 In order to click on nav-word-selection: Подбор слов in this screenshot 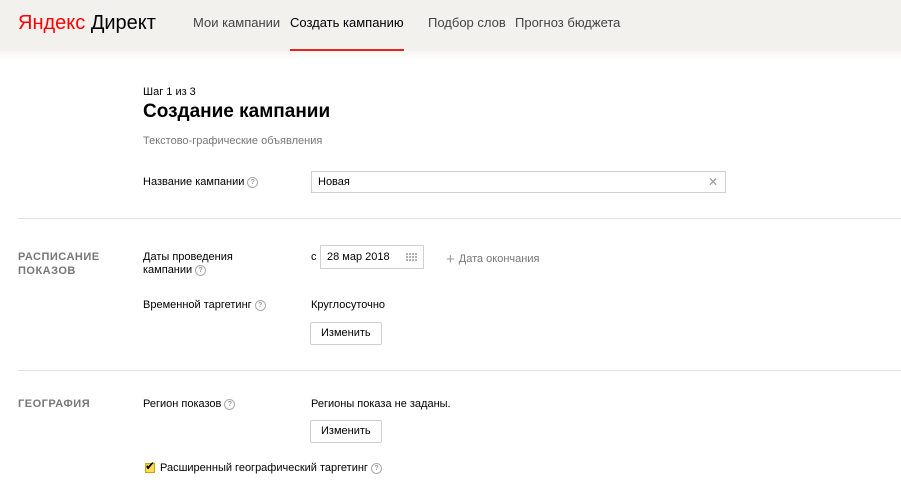, I will do `click(467, 25)`.